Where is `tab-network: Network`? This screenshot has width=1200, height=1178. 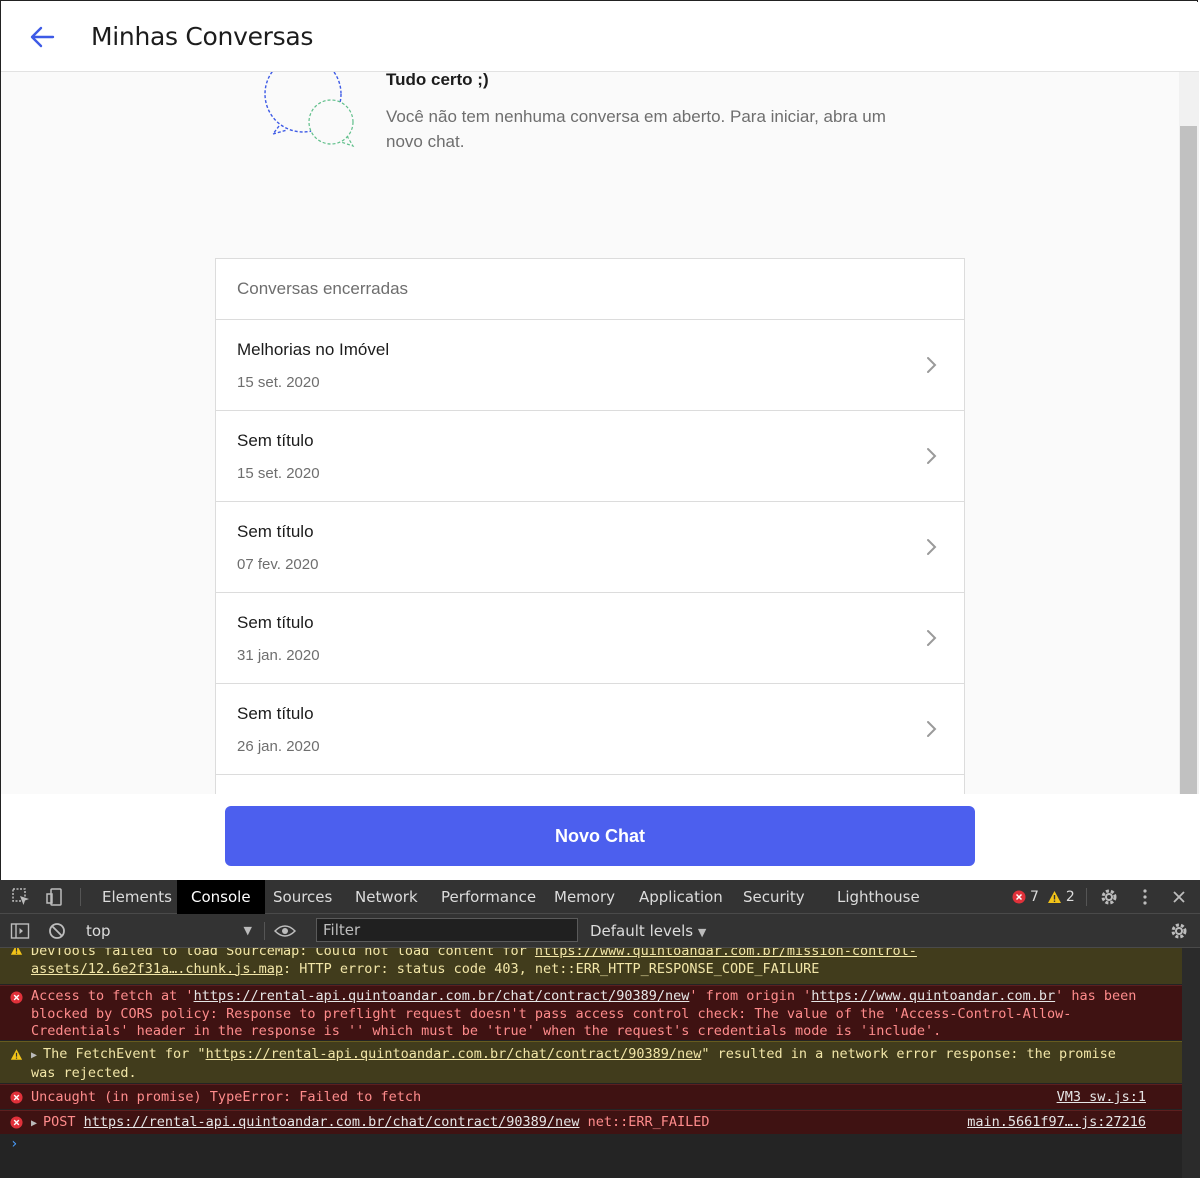 tab-network: Network is located at coordinates (386, 897).